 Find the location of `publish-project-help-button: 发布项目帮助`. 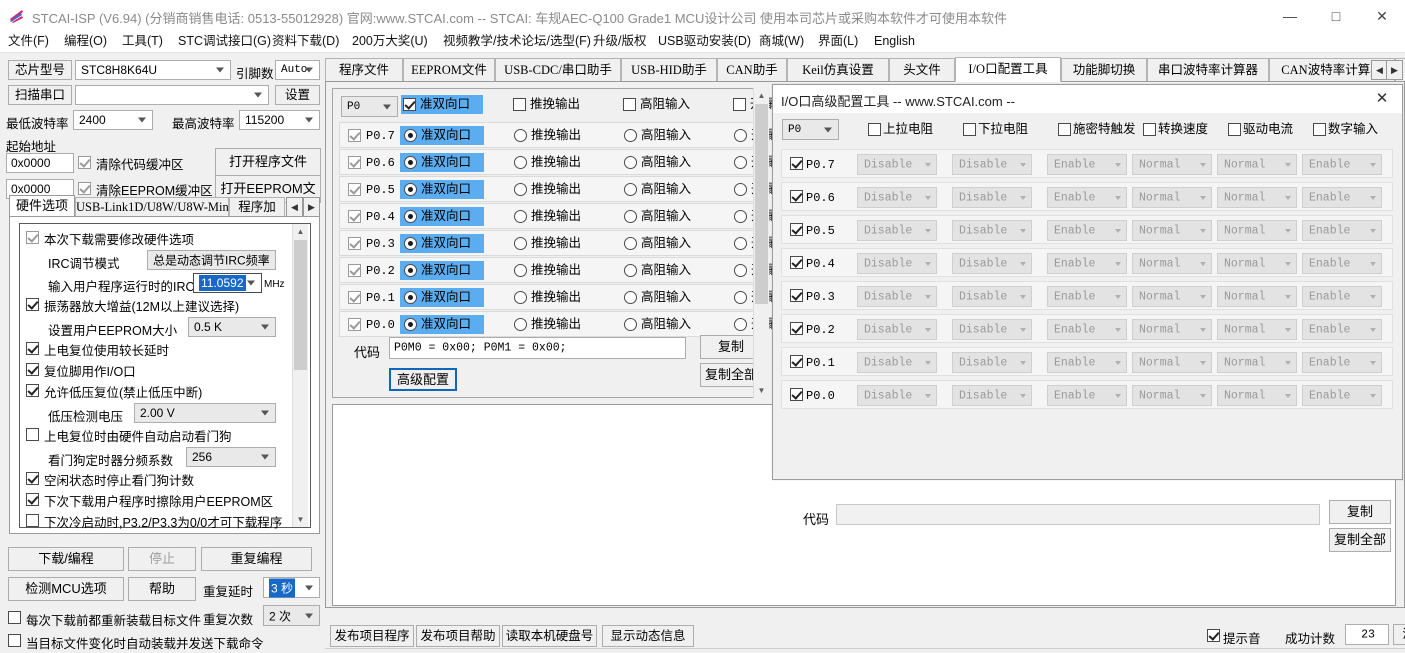

publish-project-help-button: 发布项目帮助 is located at coordinates (458, 636).